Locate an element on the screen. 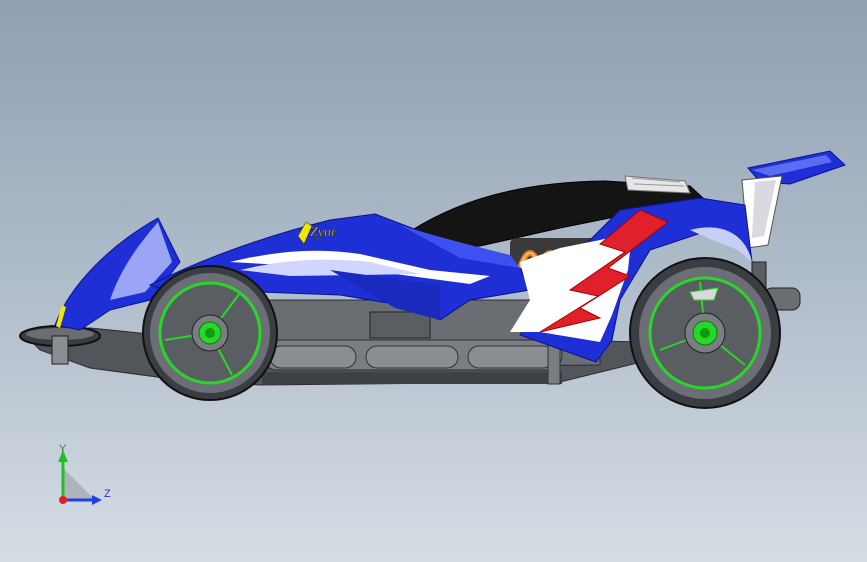  y-axis-label: Y is located at coordinates (63, 449).